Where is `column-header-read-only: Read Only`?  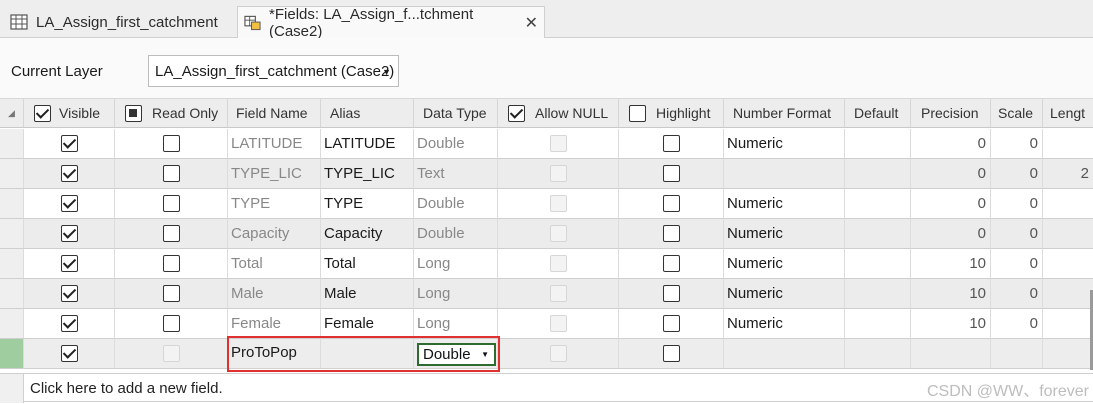 column-header-read-only: Read Only is located at coordinates (171, 113).